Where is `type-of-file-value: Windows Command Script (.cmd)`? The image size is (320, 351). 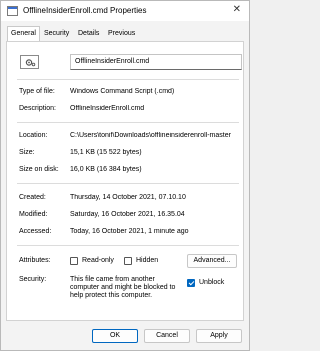 type-of-file-value: Windows Command Script (.cmd) is located at coordinates (122, 91).